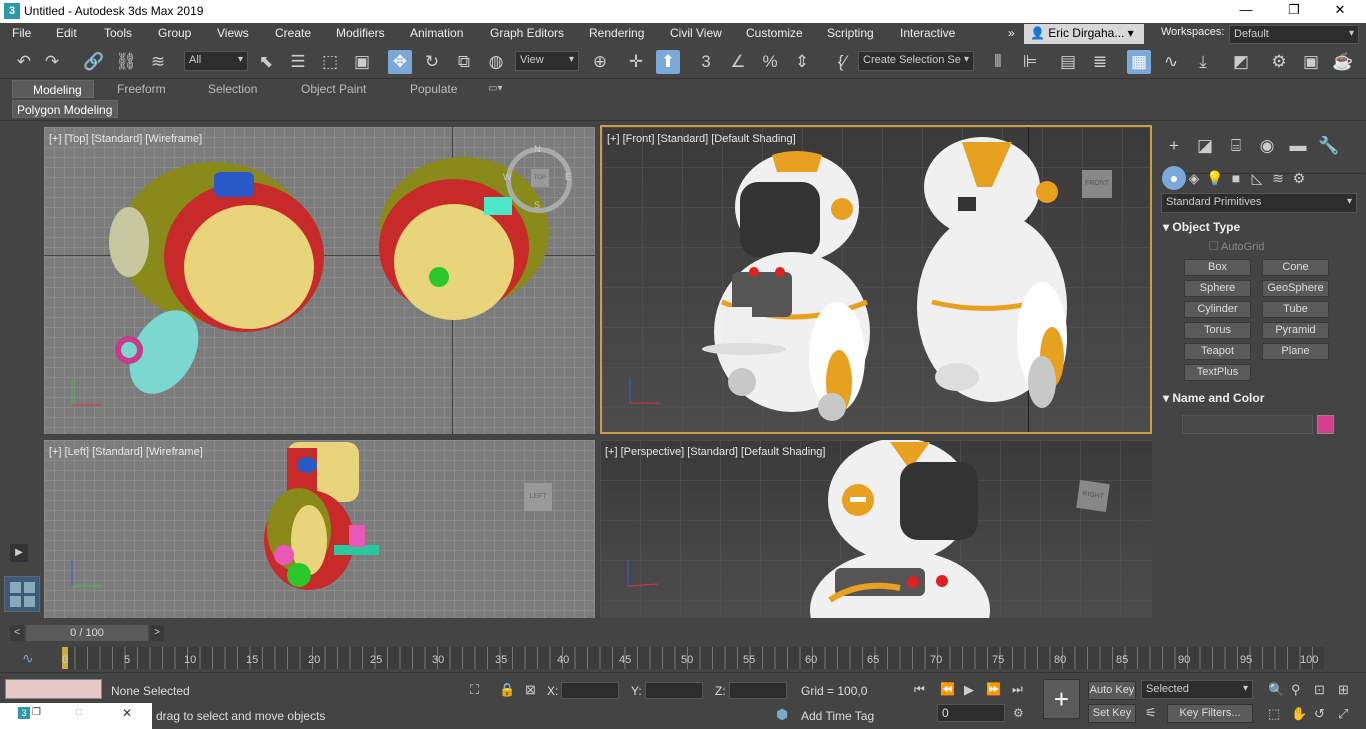 This screenshot has height=729, width=1366. What do you see at coordinates (927, 33) in the screenshot?
I see `menu-interactive: Interactive` at bounding box center [927, 33].